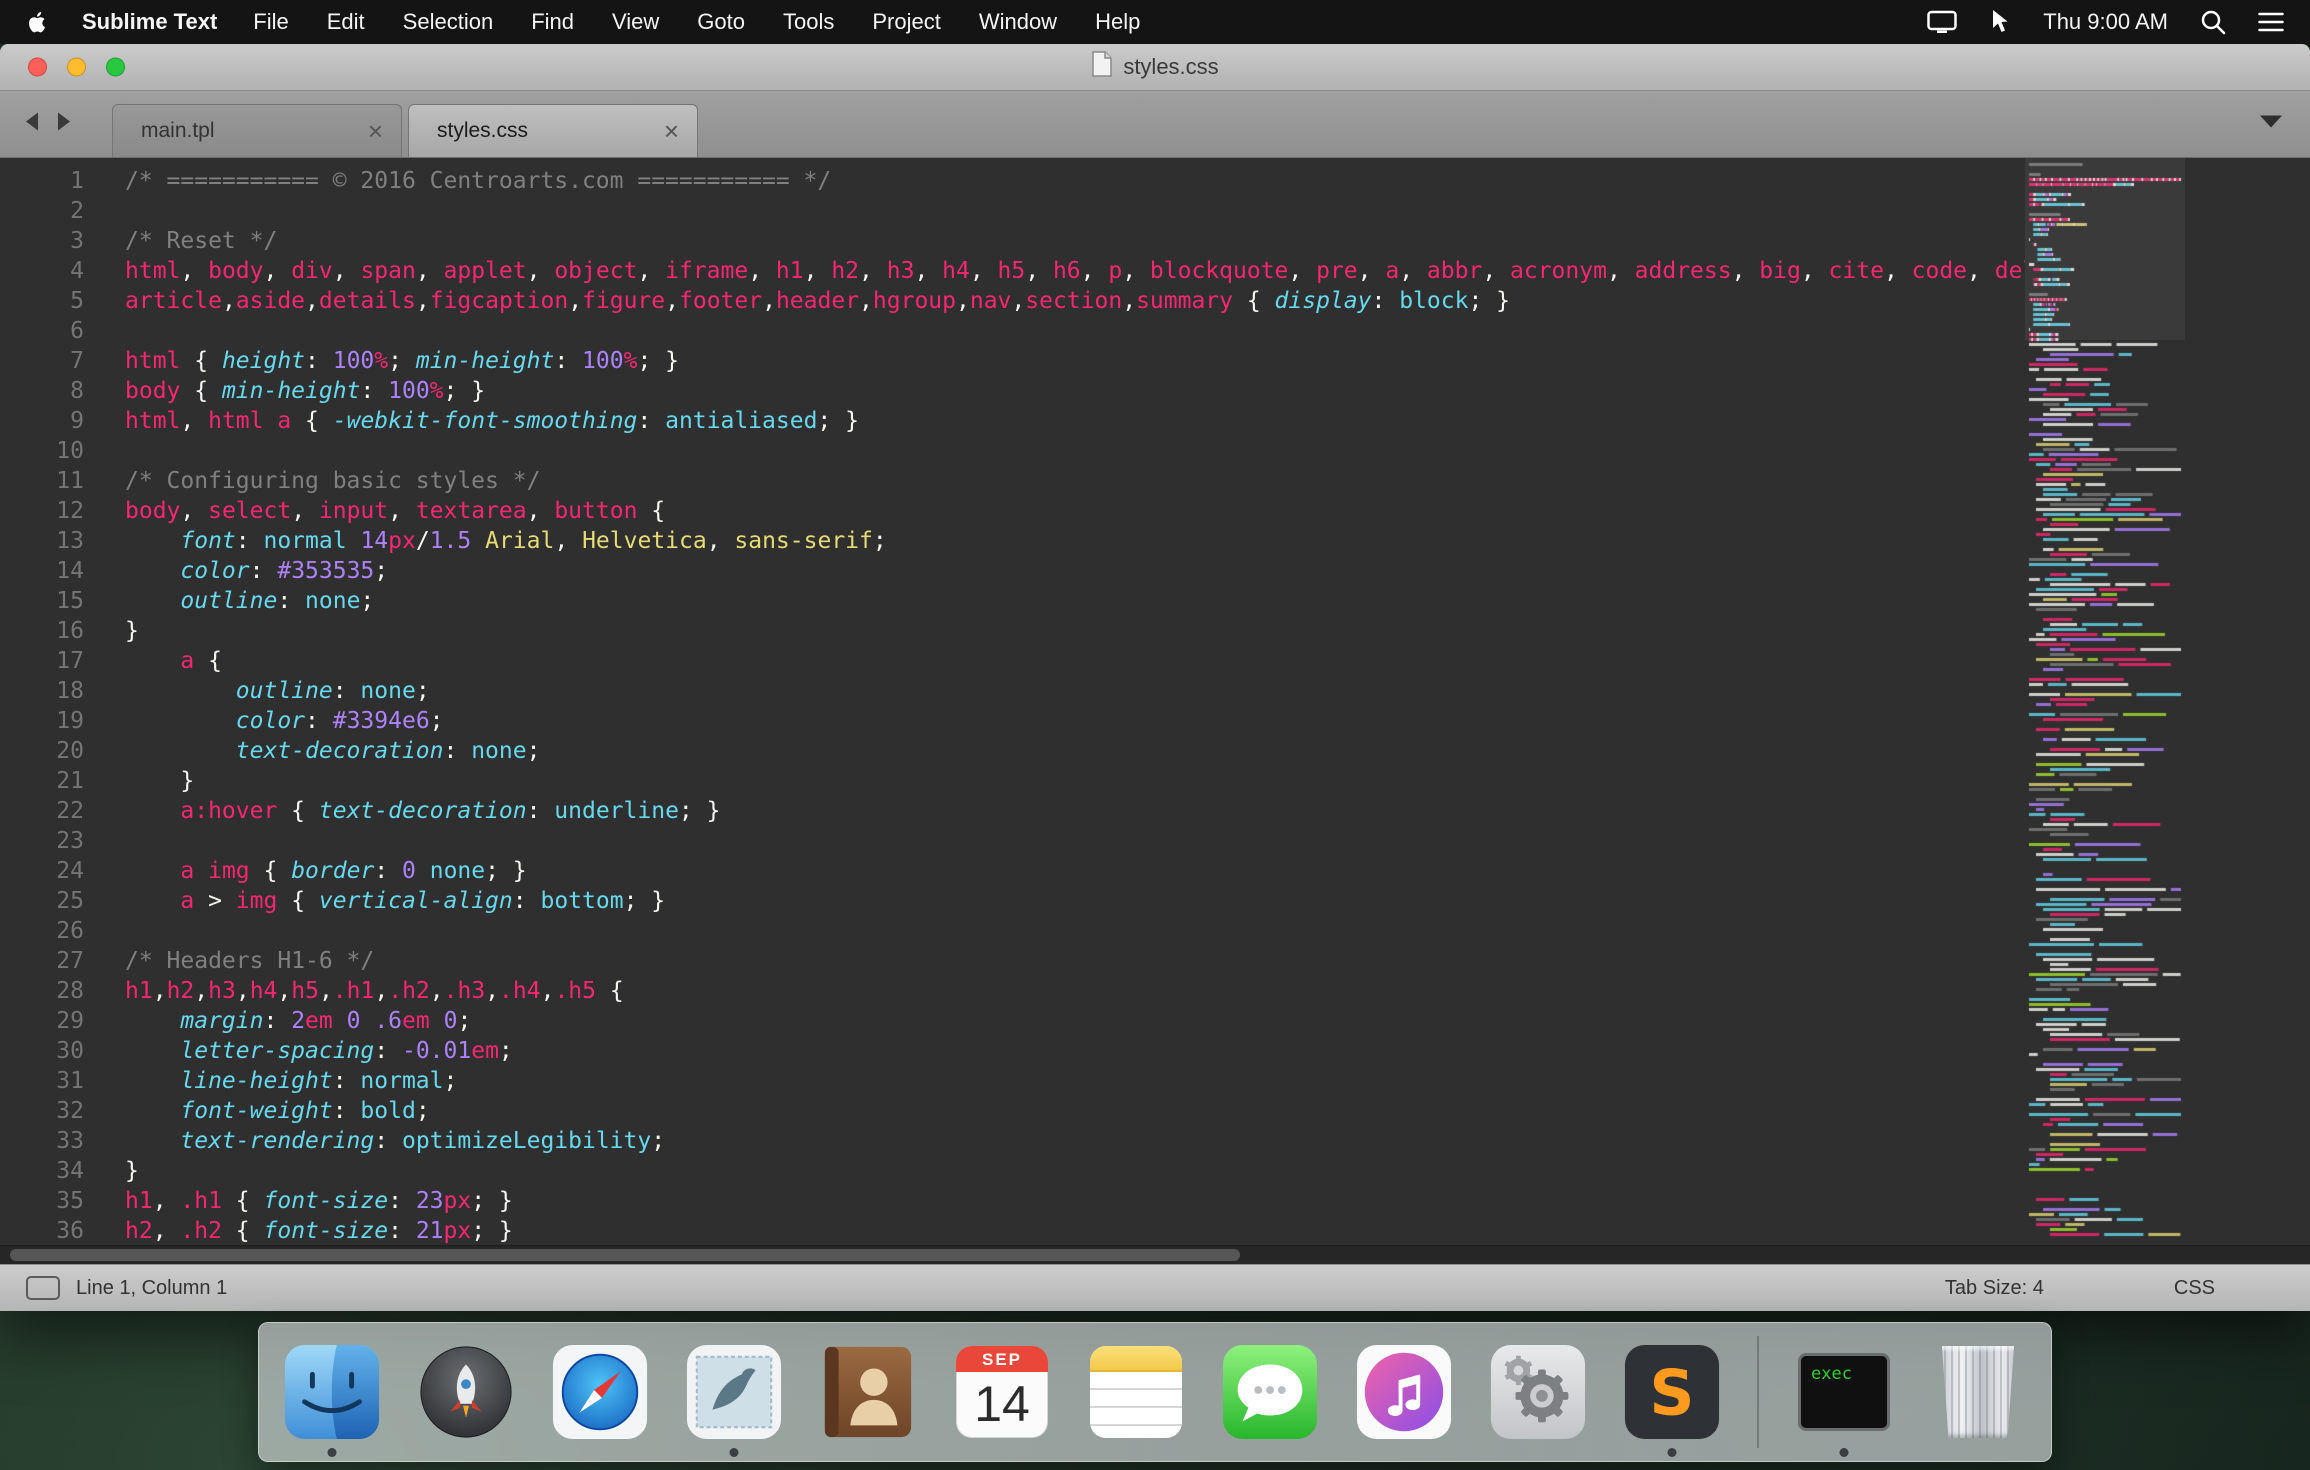  I want to click on code-line: text-decoration: none;, so click(388, 751).